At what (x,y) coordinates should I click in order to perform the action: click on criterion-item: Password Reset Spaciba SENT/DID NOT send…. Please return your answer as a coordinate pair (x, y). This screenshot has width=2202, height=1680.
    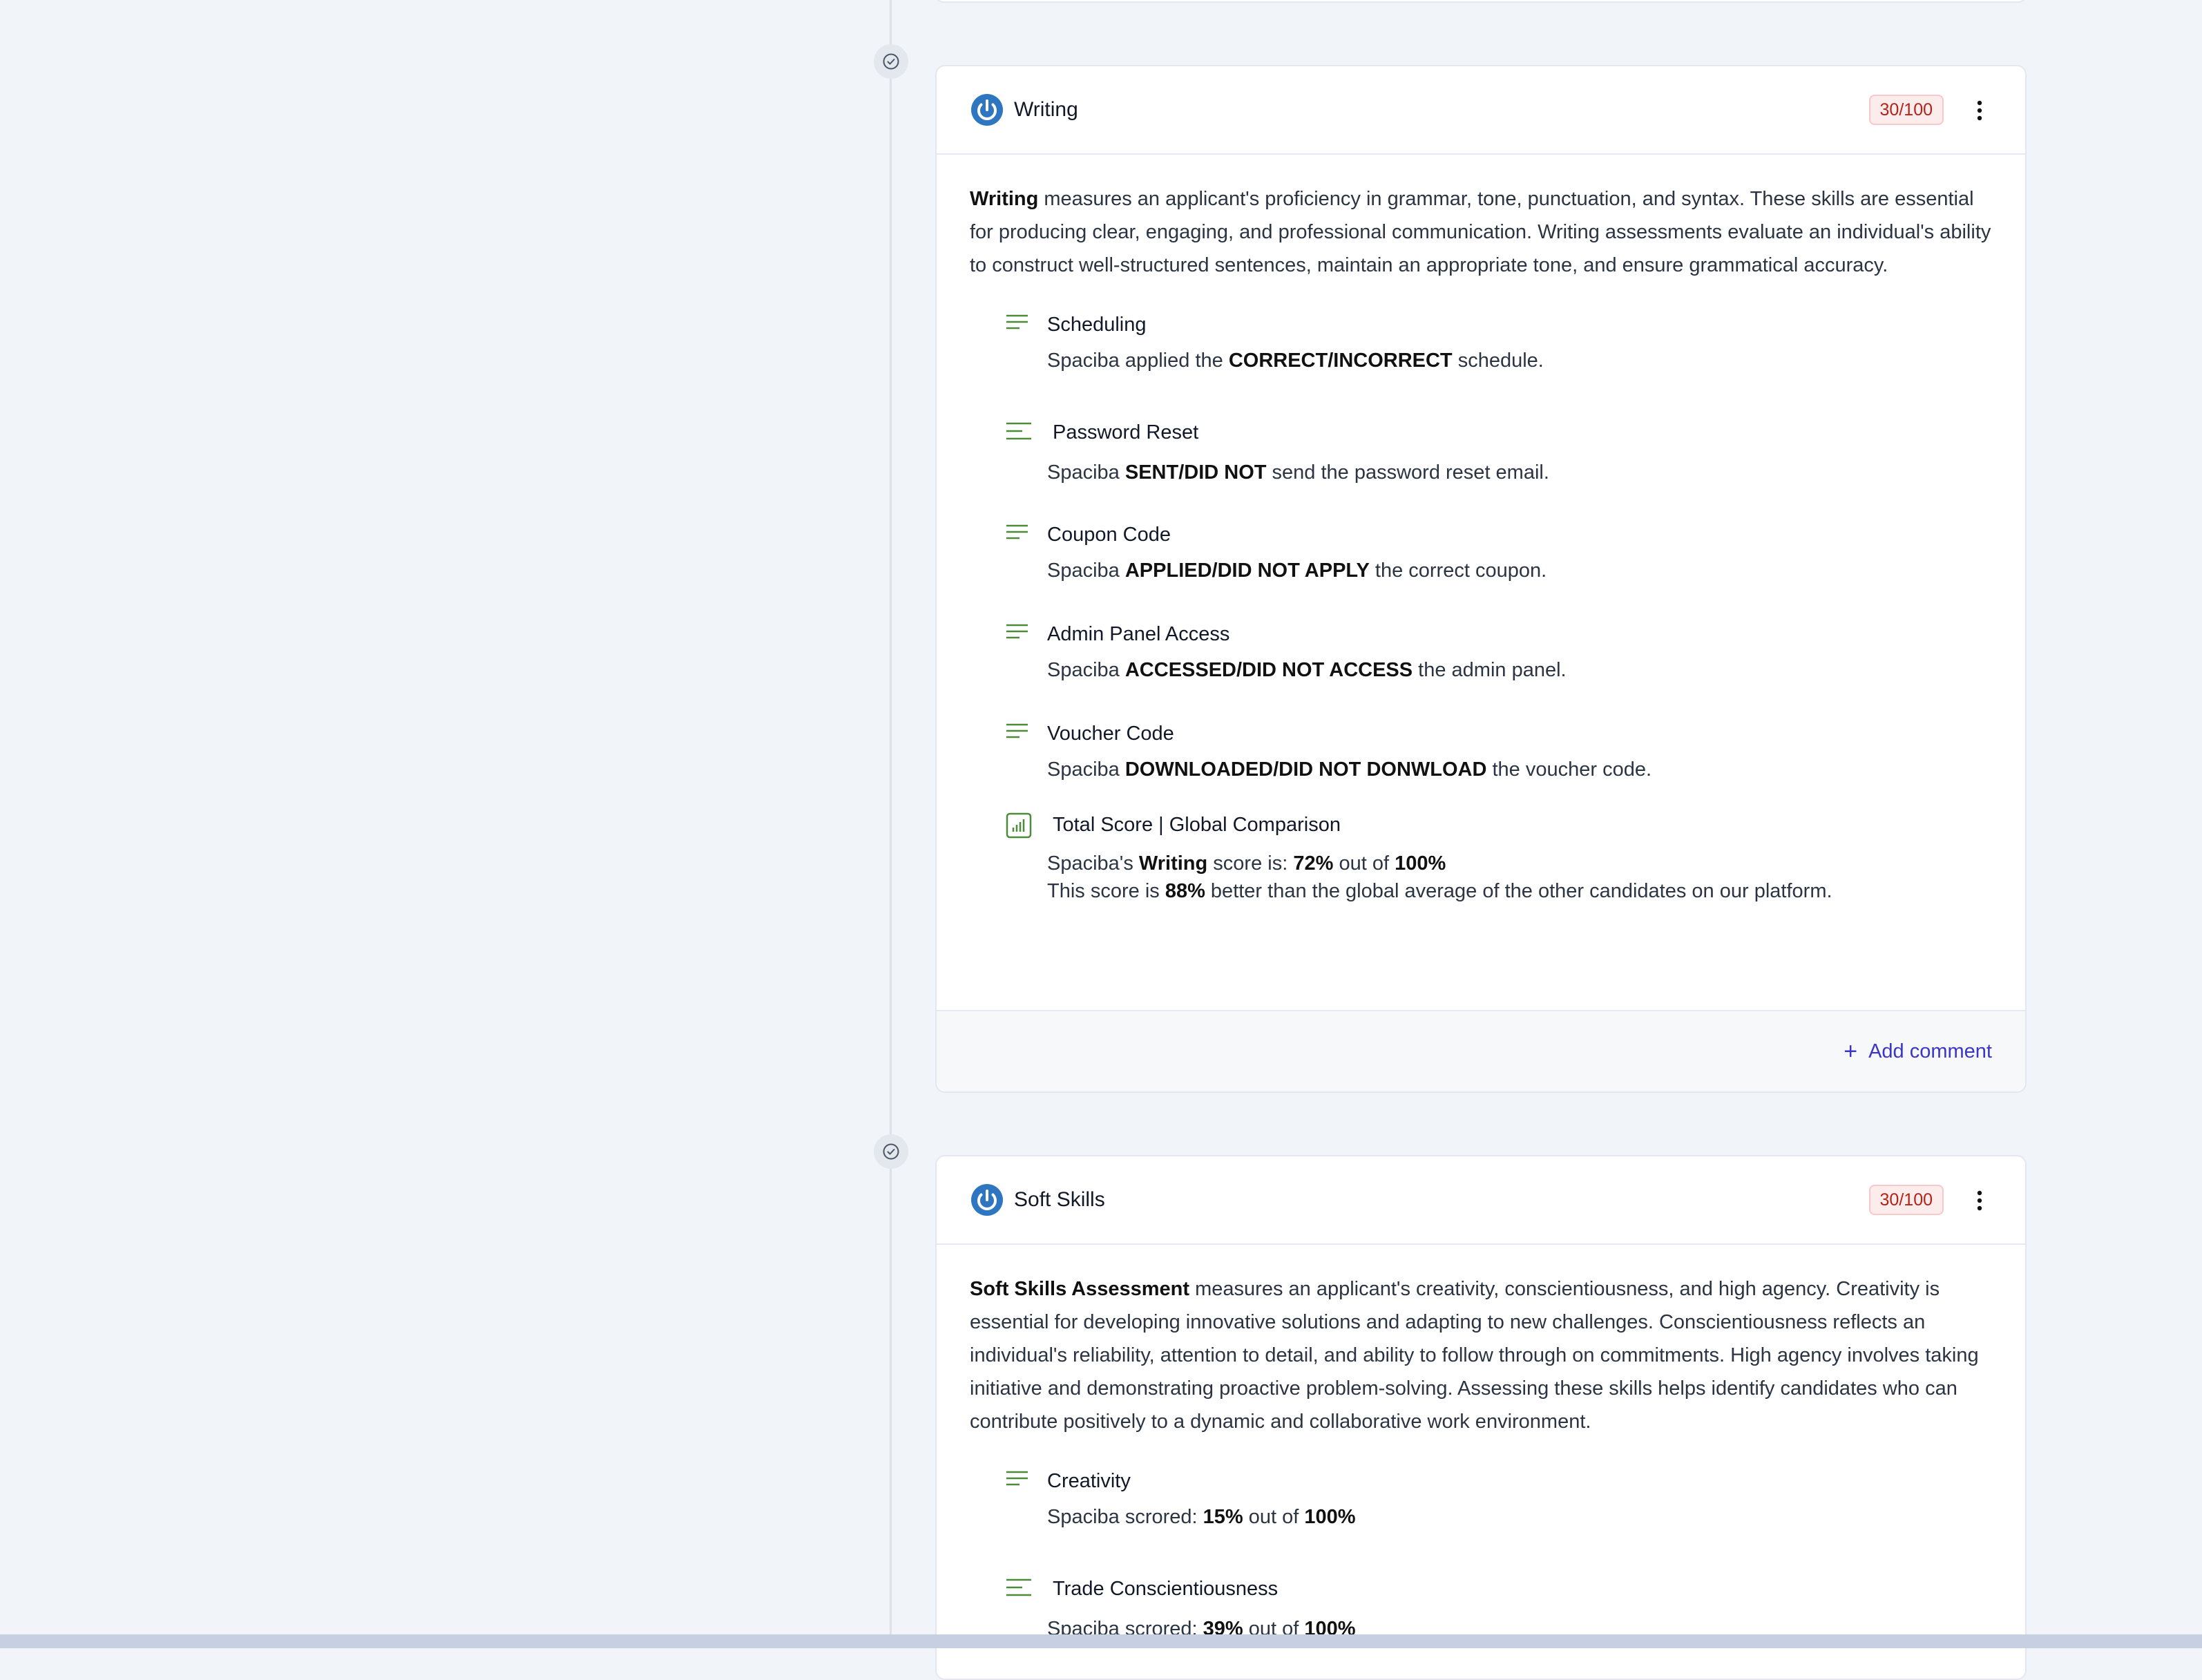
    Looking at the image, I should click on (1481, 452).